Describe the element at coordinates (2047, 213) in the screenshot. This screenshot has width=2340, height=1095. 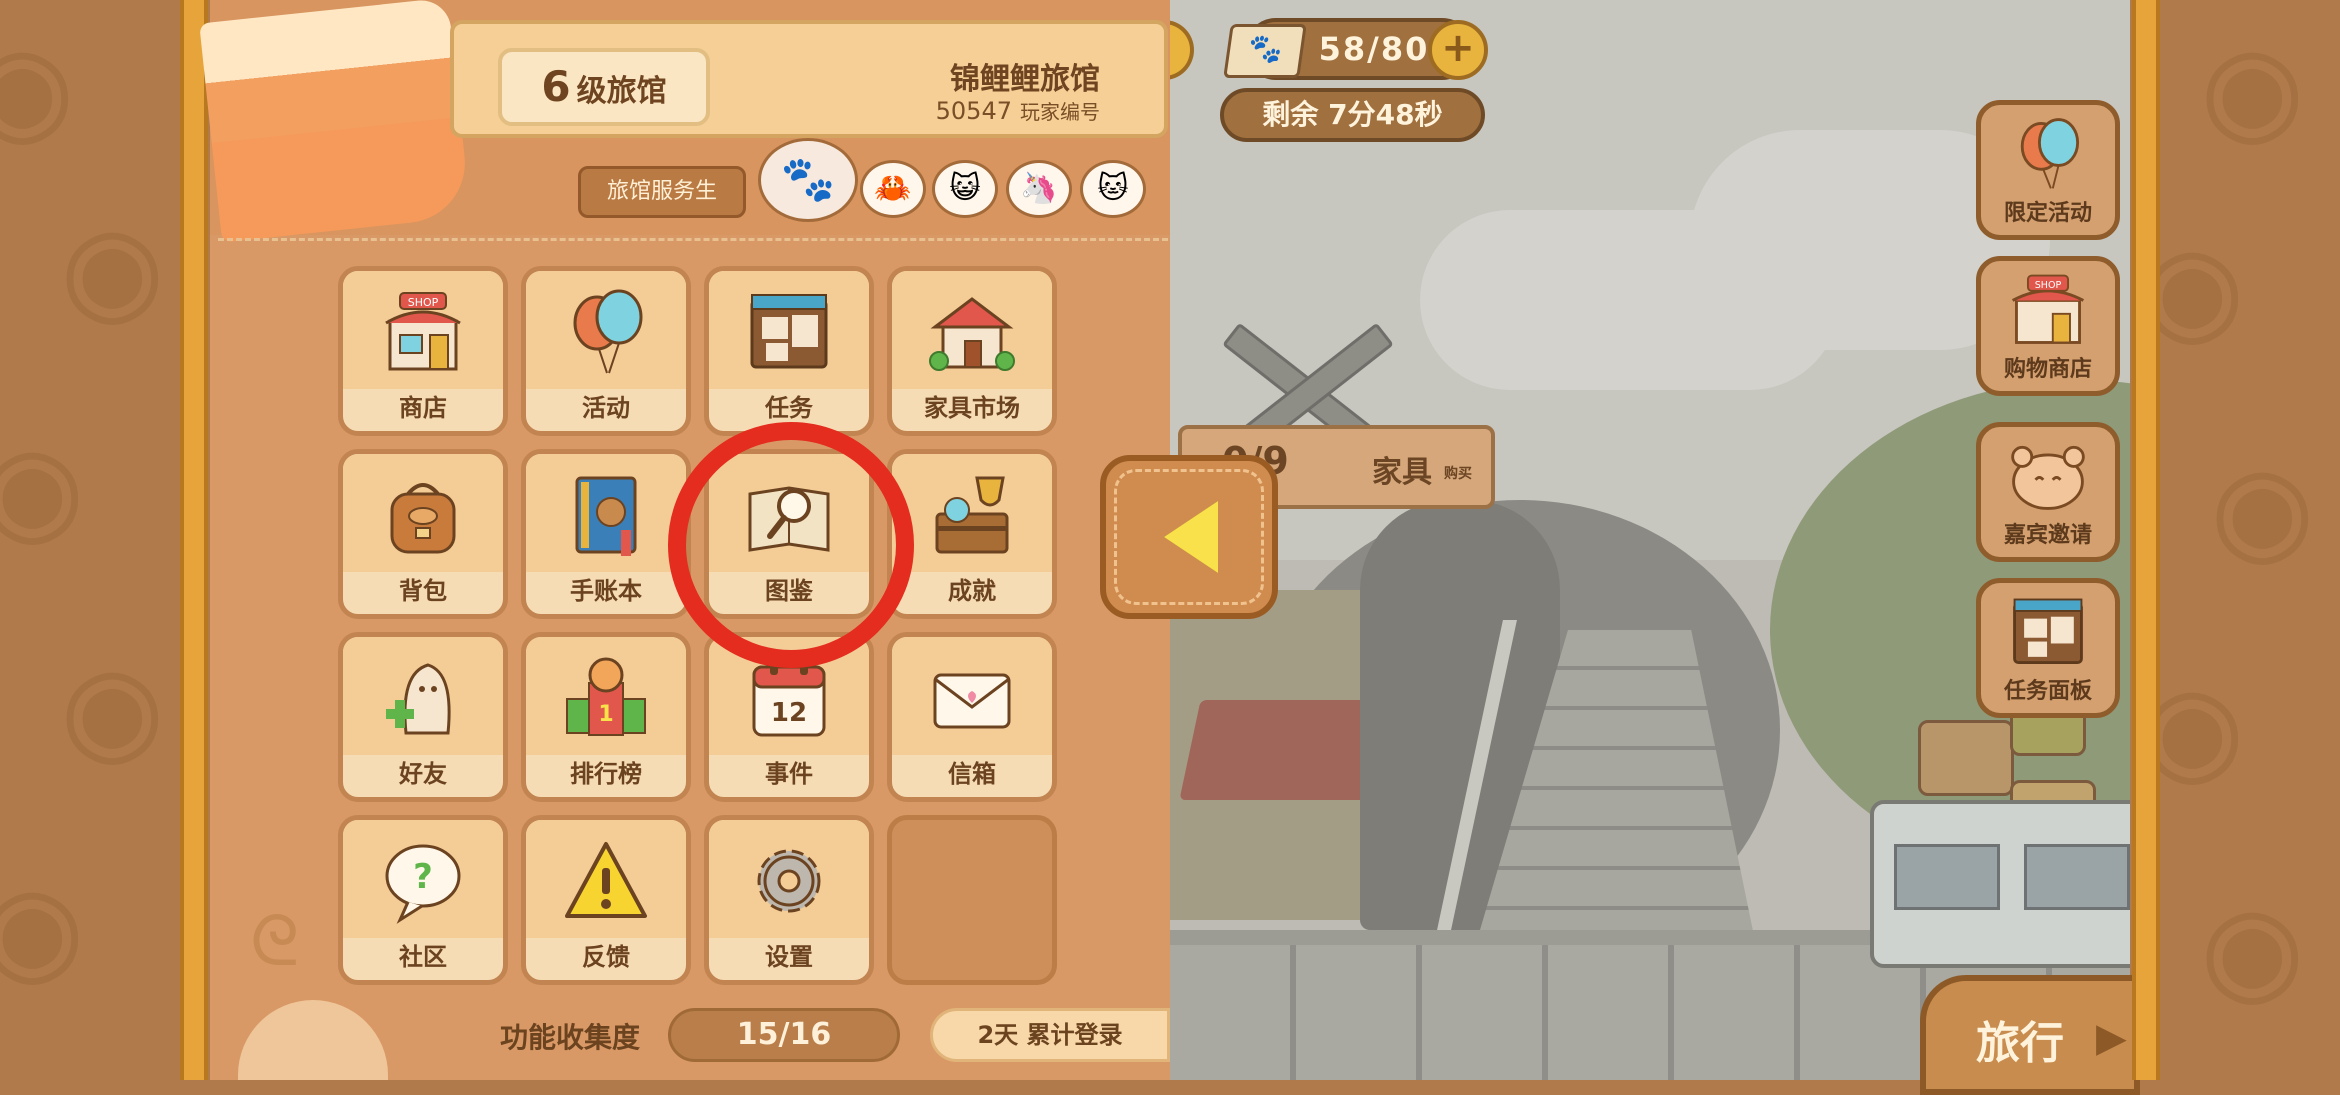
I see `right-button-label: 限定活动` at that location.